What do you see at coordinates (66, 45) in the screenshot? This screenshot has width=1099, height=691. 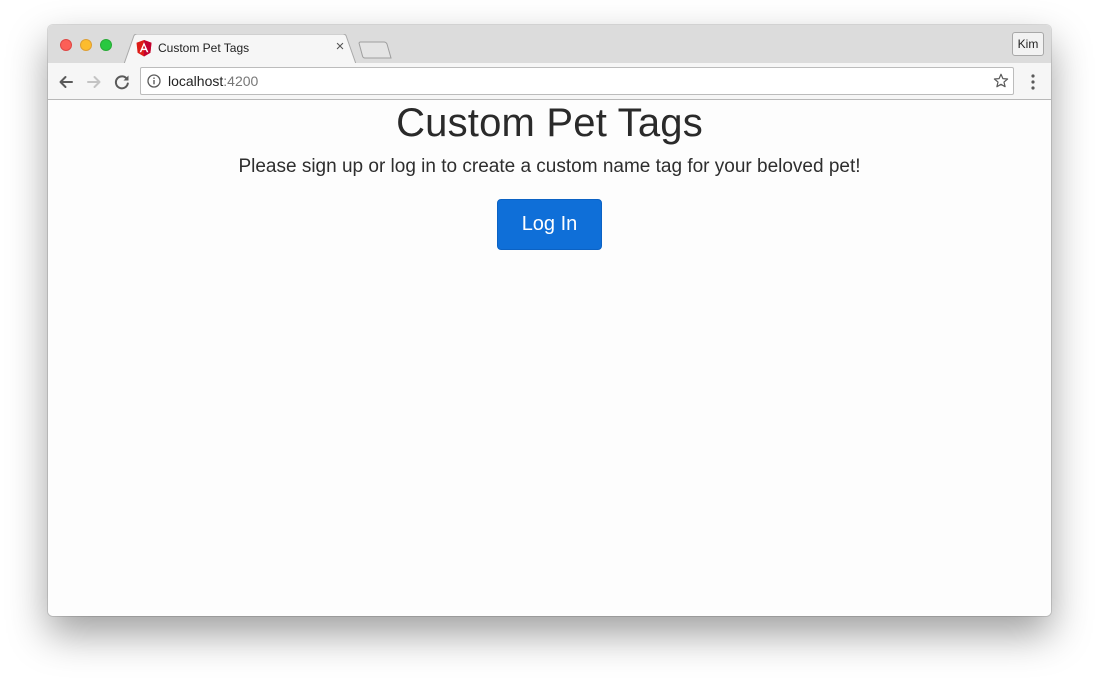 I see `close-window-button` at bounding box center [66, 45].